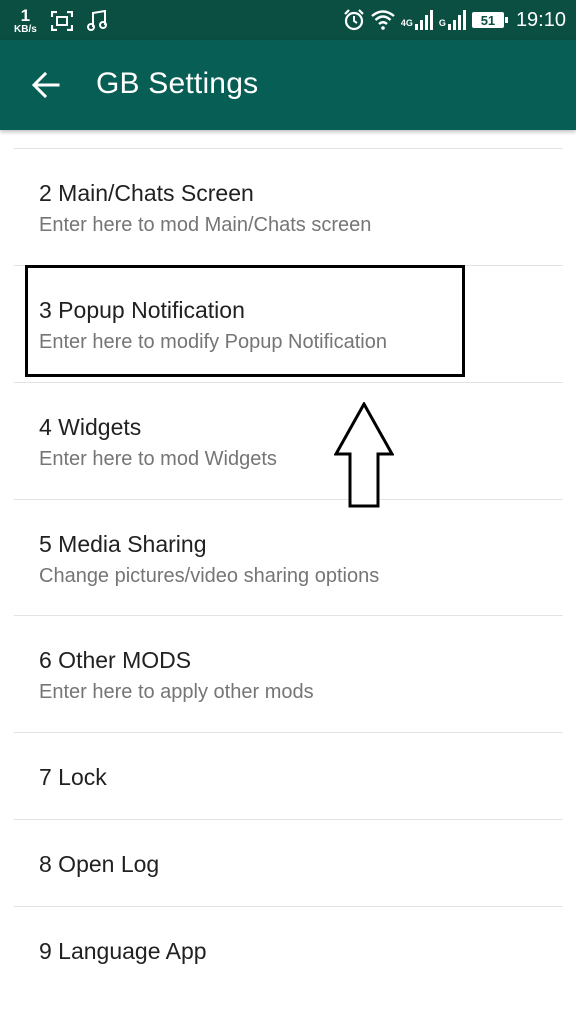 This screenshot has height=1025, width=576. What do you see at coordinates (209, 576) in the screenshot?
I see `settings-item-description: Change pictures/video sharing options` at bounding box center [209, 576].